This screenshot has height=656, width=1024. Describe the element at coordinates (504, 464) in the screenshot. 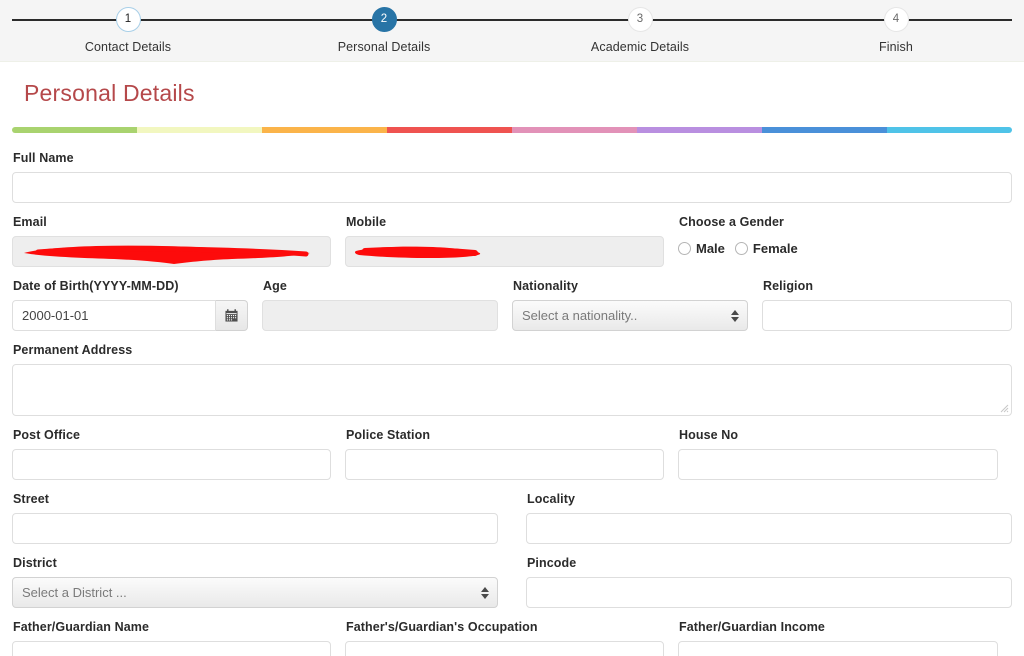

I see `police-station-input` at that location.